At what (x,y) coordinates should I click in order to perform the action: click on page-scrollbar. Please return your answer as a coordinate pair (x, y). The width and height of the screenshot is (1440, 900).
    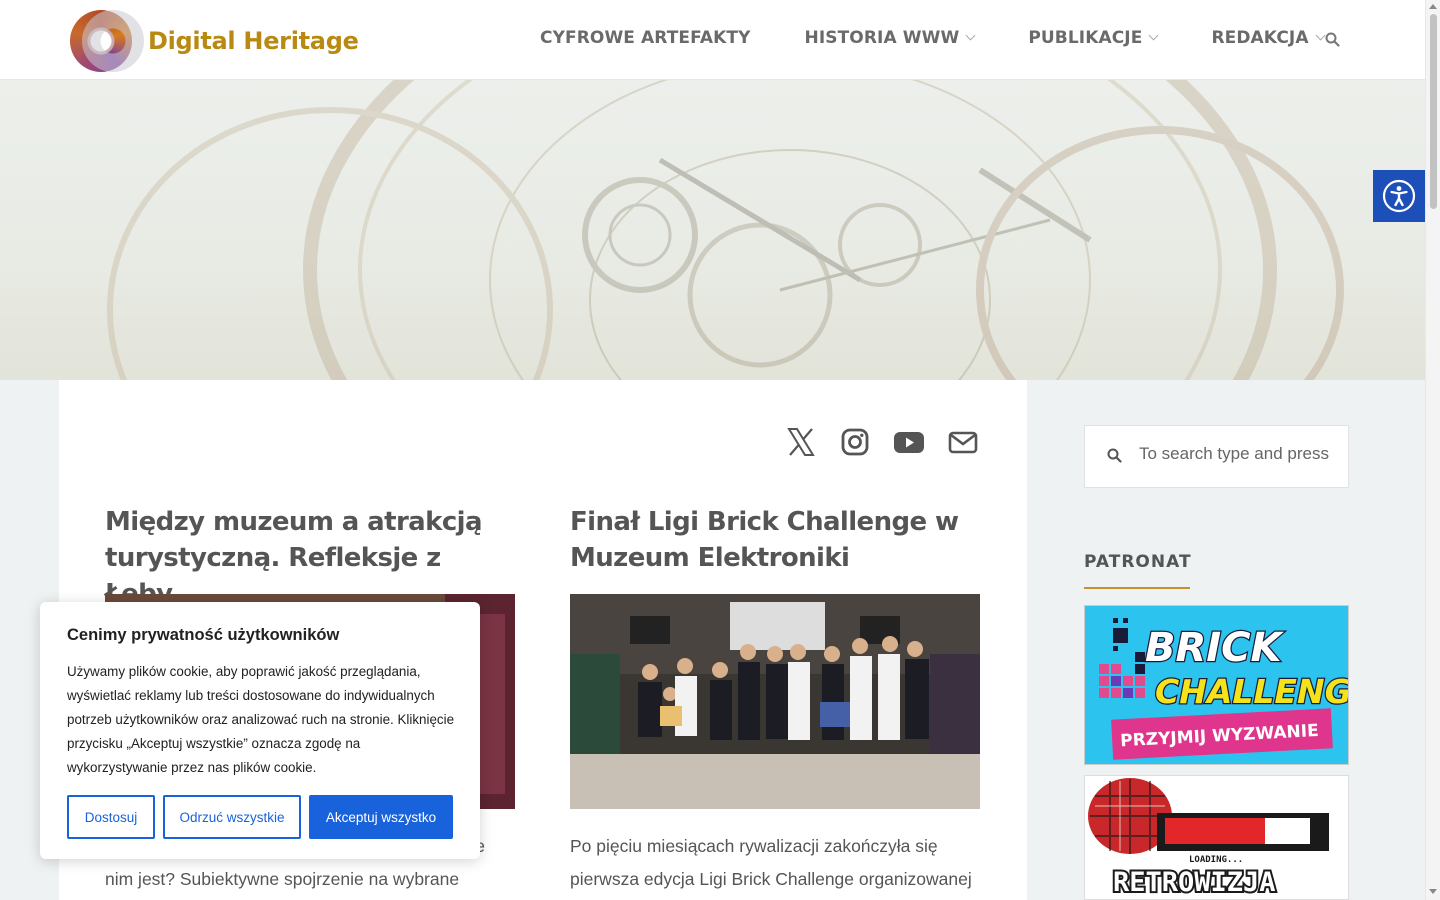
    Looking at the image, I should click on (1432, 450).